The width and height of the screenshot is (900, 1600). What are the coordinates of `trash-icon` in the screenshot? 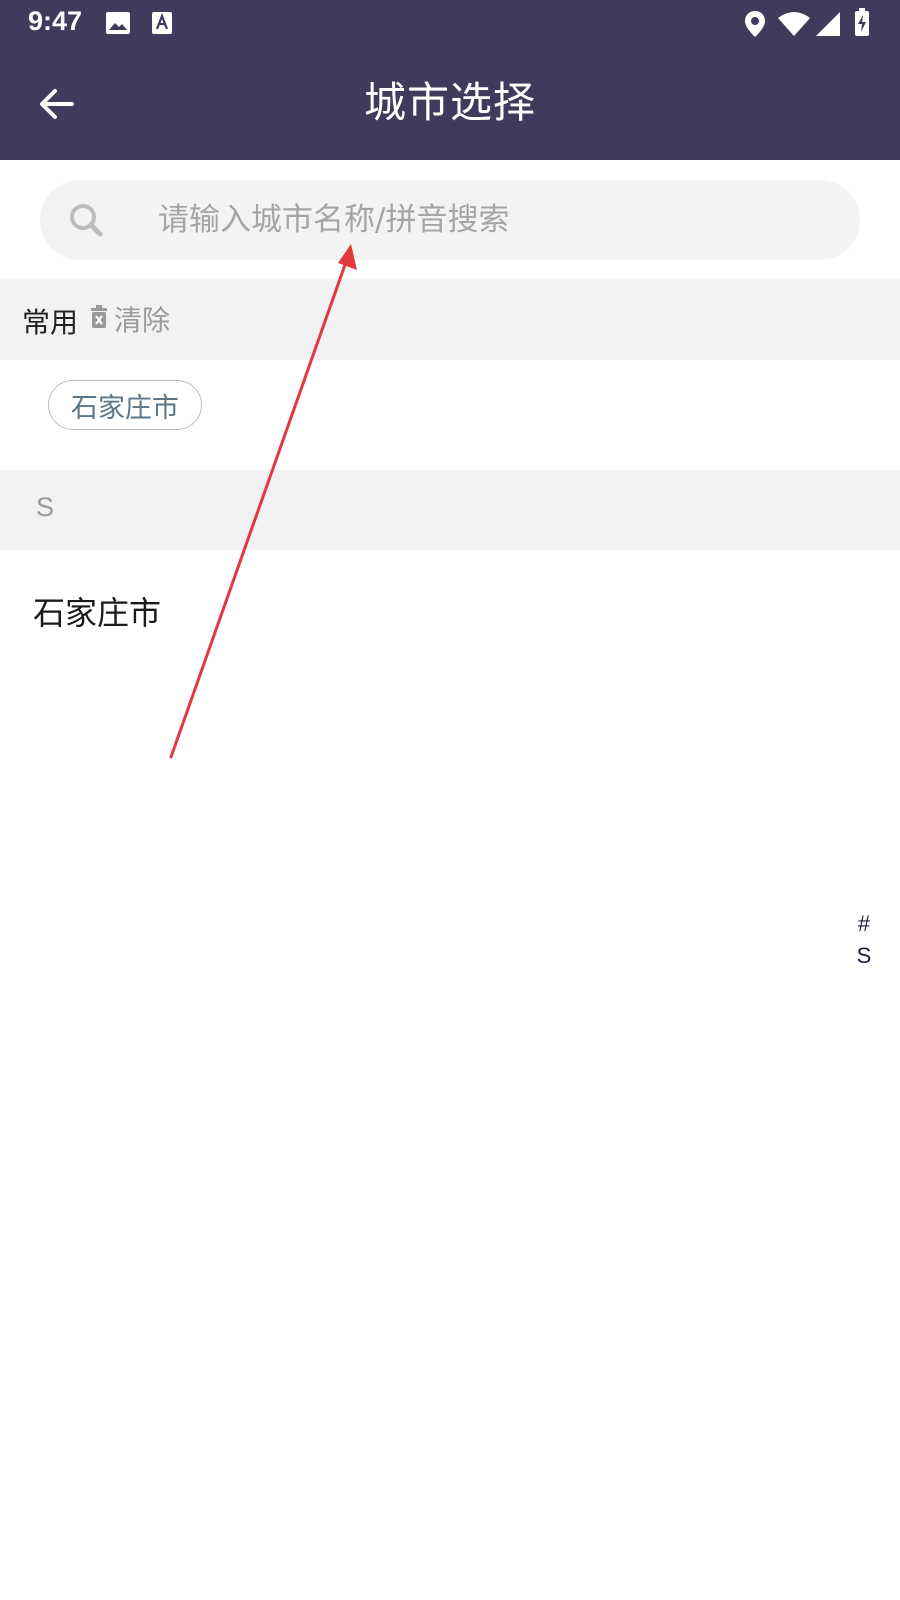 It's located at (99, 319).